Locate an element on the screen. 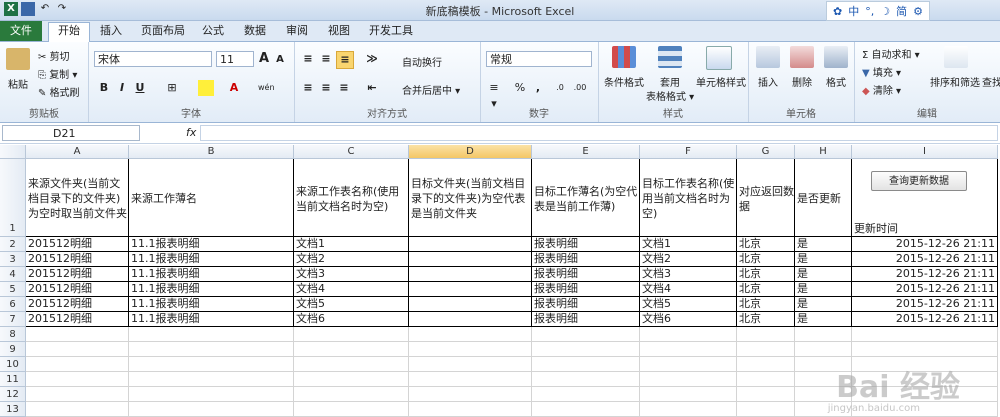 This screenshot has height=417, width=1000. fill-color-icon is located at coordinates (206, 88).